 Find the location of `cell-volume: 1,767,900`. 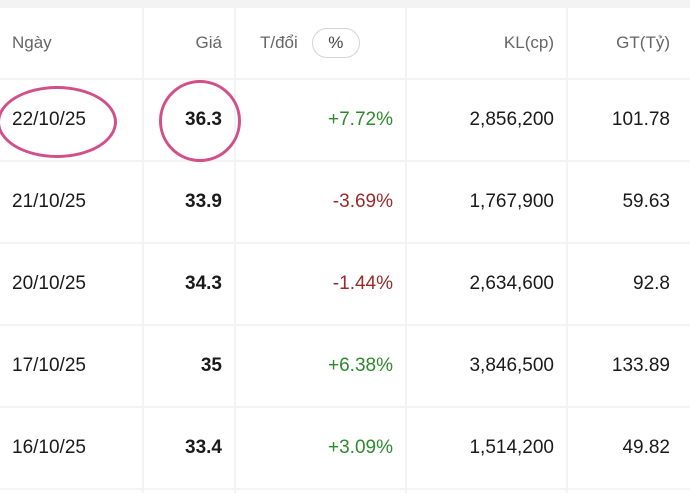

cell-volume: 1,767,900 is located at coordinates (486, 202).